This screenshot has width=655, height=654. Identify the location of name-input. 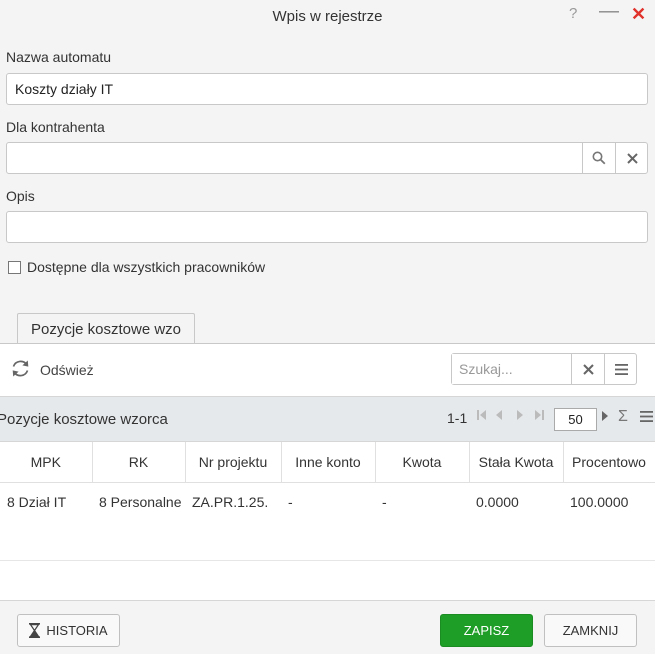
(327, 89).